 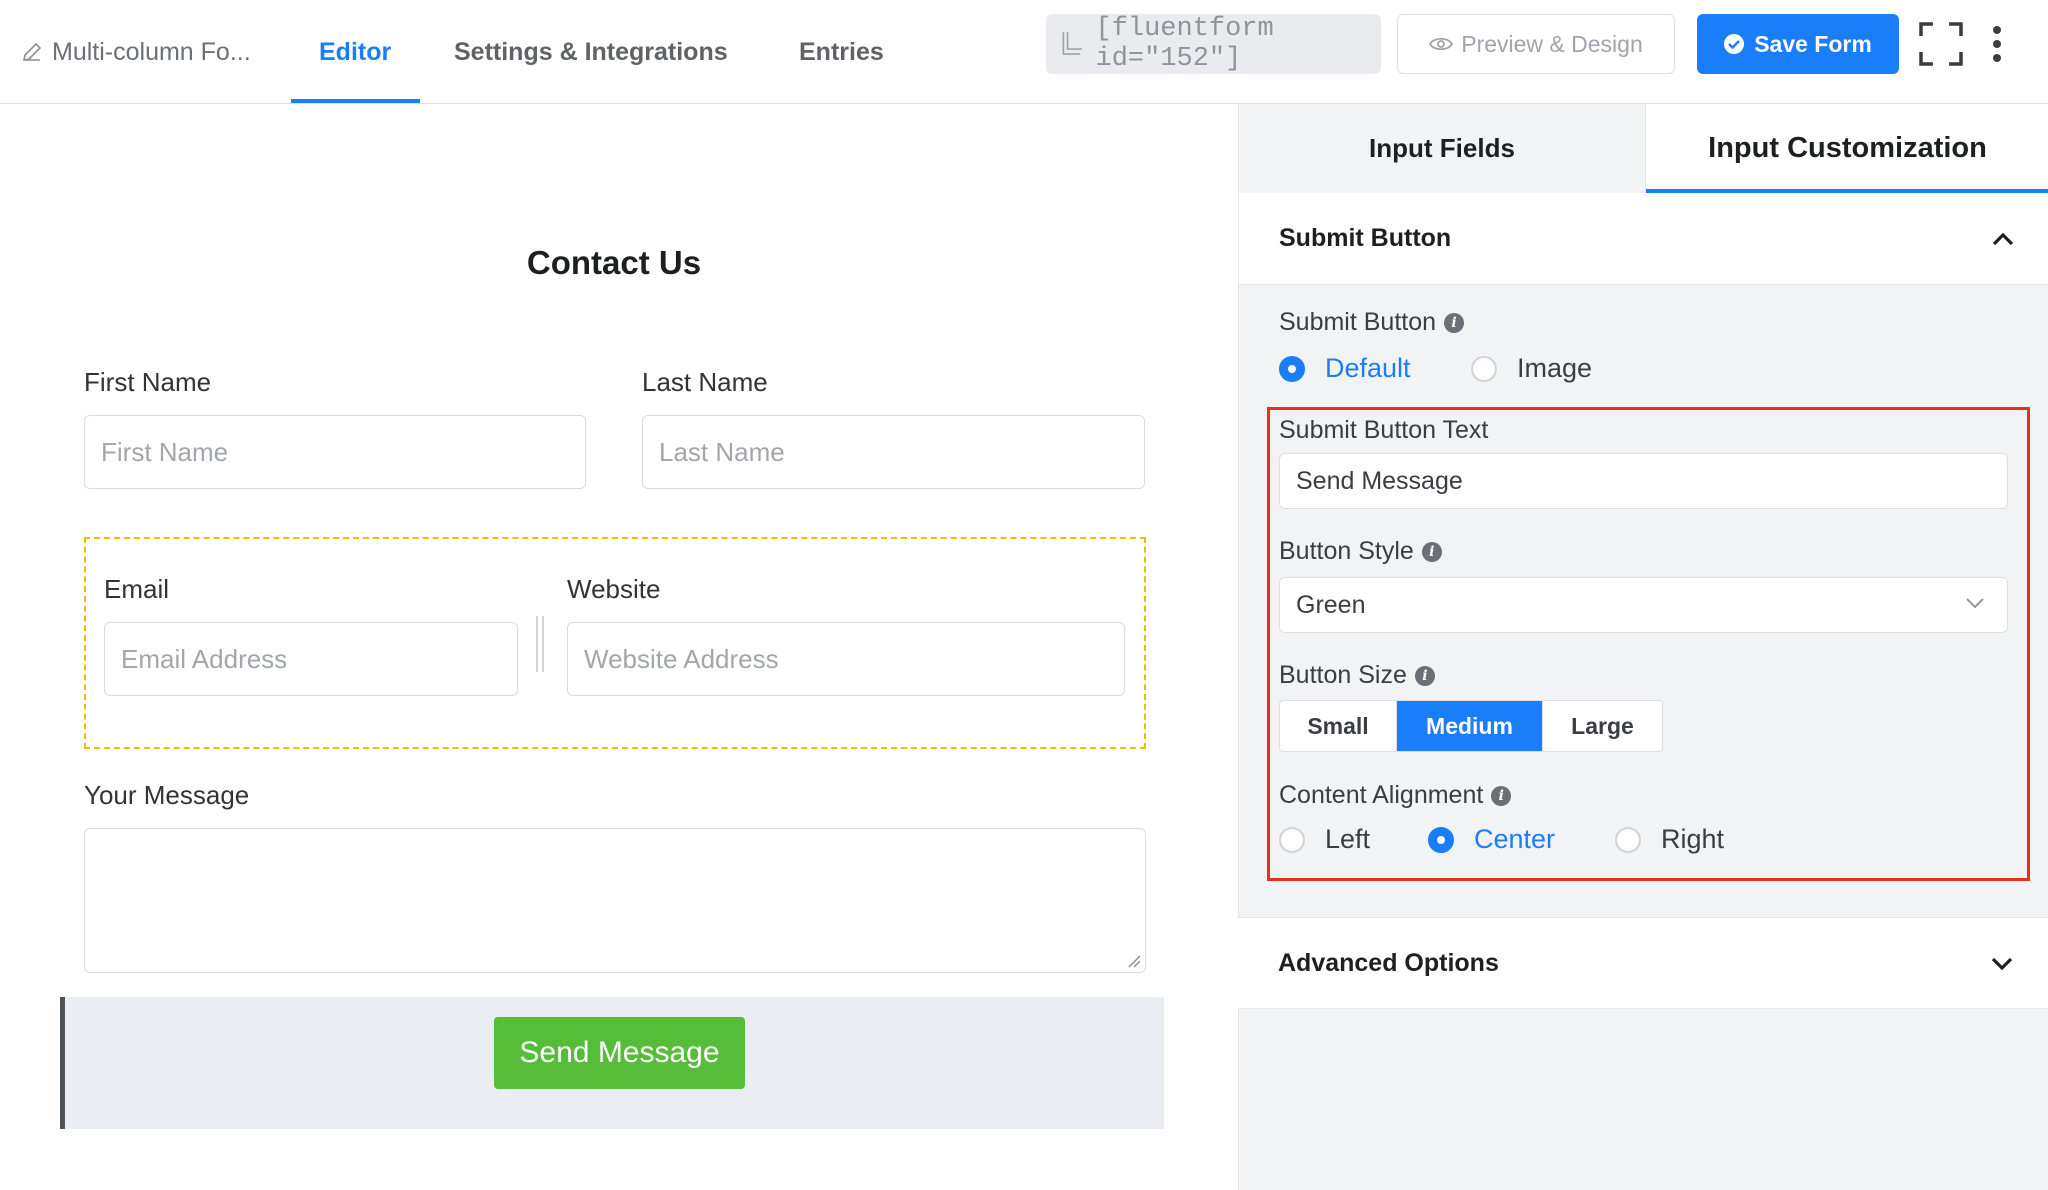 I want to click on align-center-radio: Center, so click(x=1491, y=839).